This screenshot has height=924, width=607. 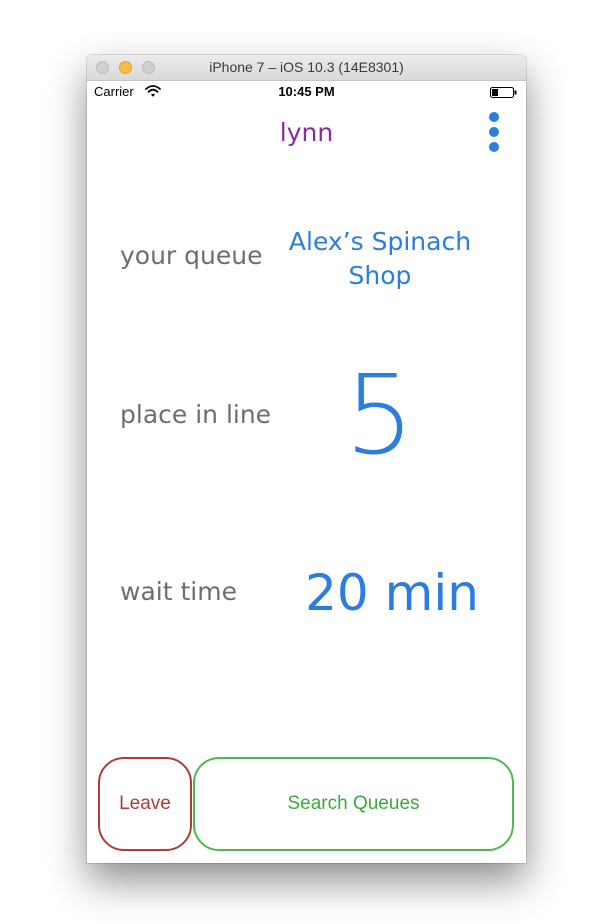 I want to click on window-titlebar: iPhone 7 – iOS 10.3 (14E8301), so click(x=306, y=68).